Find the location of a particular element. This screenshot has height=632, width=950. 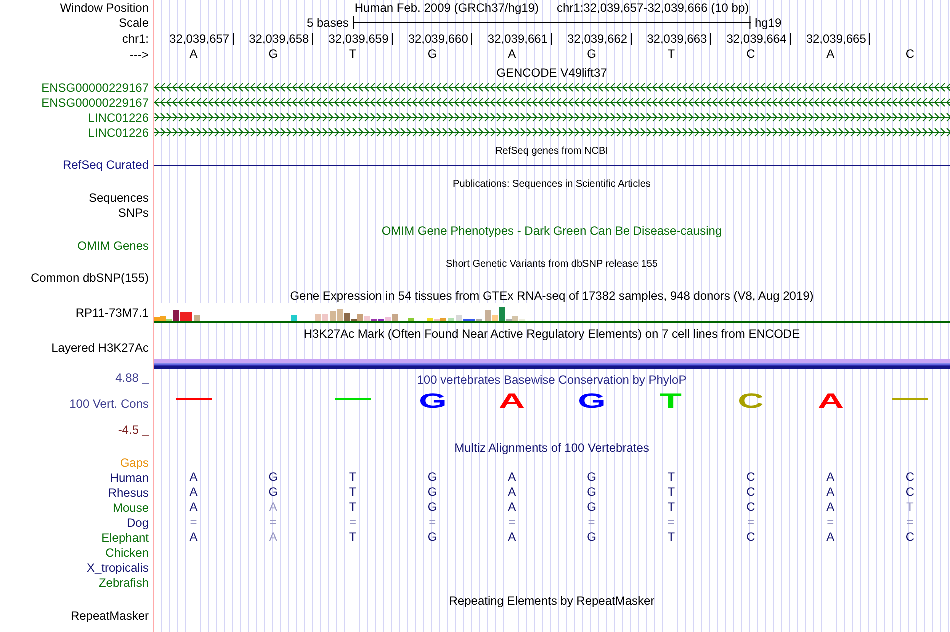

track-label: SNPs is located at coordinates (133, 213).